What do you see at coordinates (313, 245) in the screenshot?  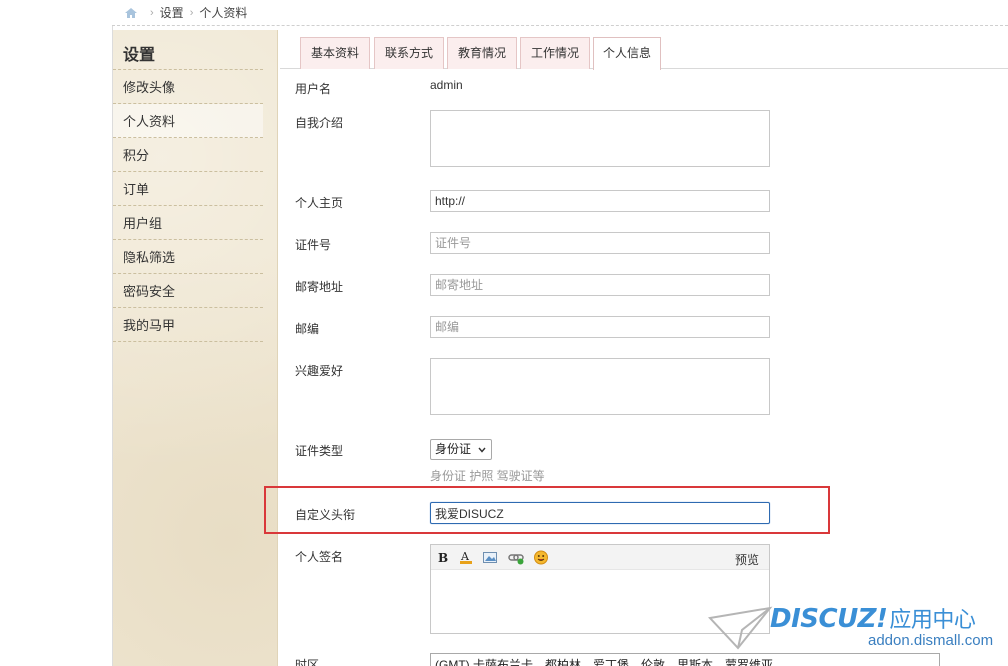 I see `idnumber-label: 证件号` at bounding box center [313, 245].